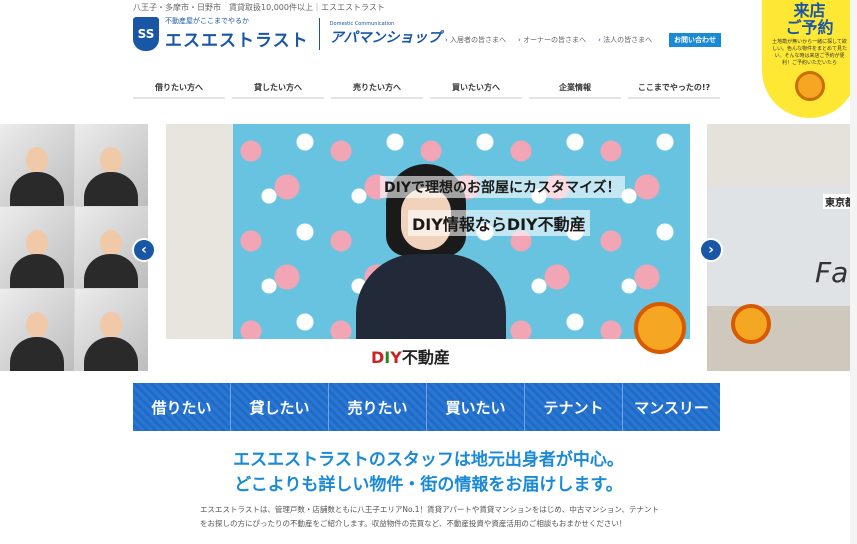 This screenshot has height=544, width=857. What do you see at coordinates (377, 88) in the screenshot?
I see `nav-sell: 売りたい方へ` at bounding box center [377, 88].